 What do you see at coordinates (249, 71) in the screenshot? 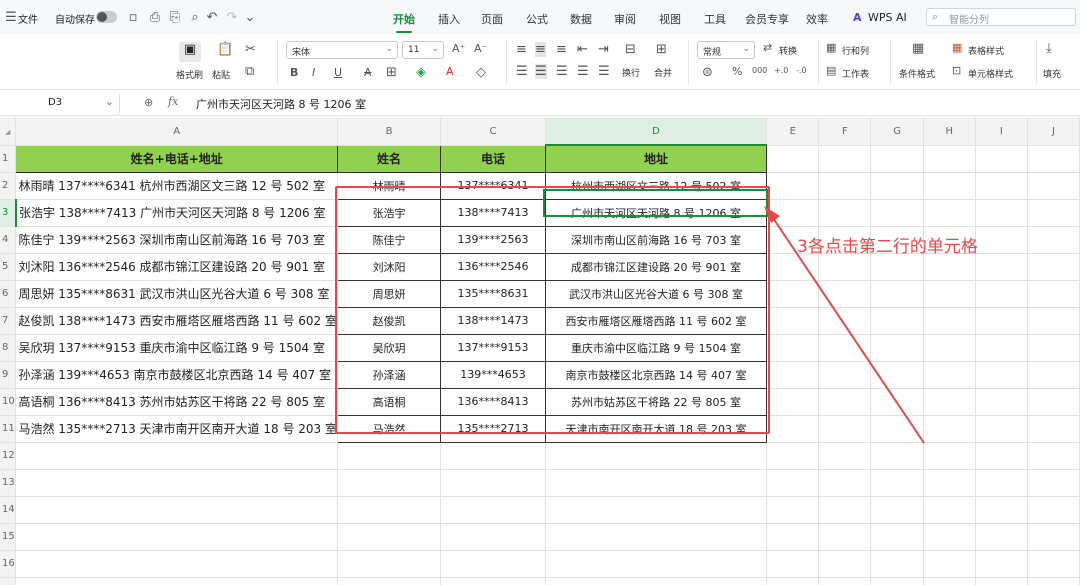
I see `copy-icon: ⧉` at bounding box center [249, 71].